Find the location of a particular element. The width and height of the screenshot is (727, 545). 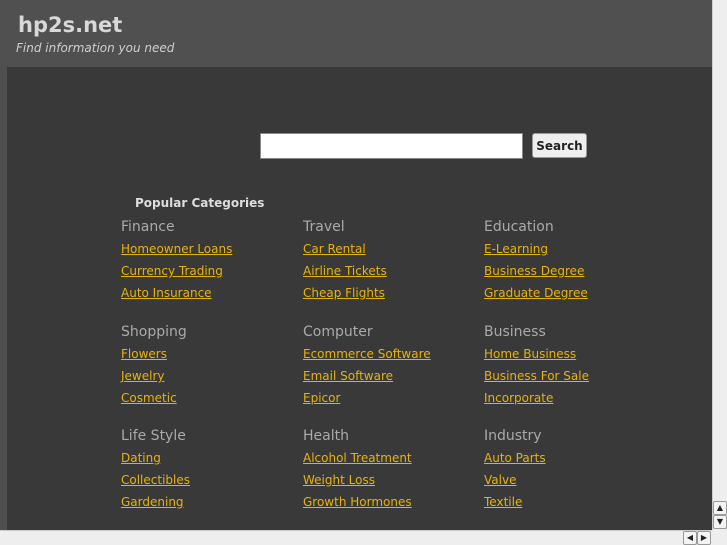

scroll-right-icon: ▶ is located at coordinates (704, 538).